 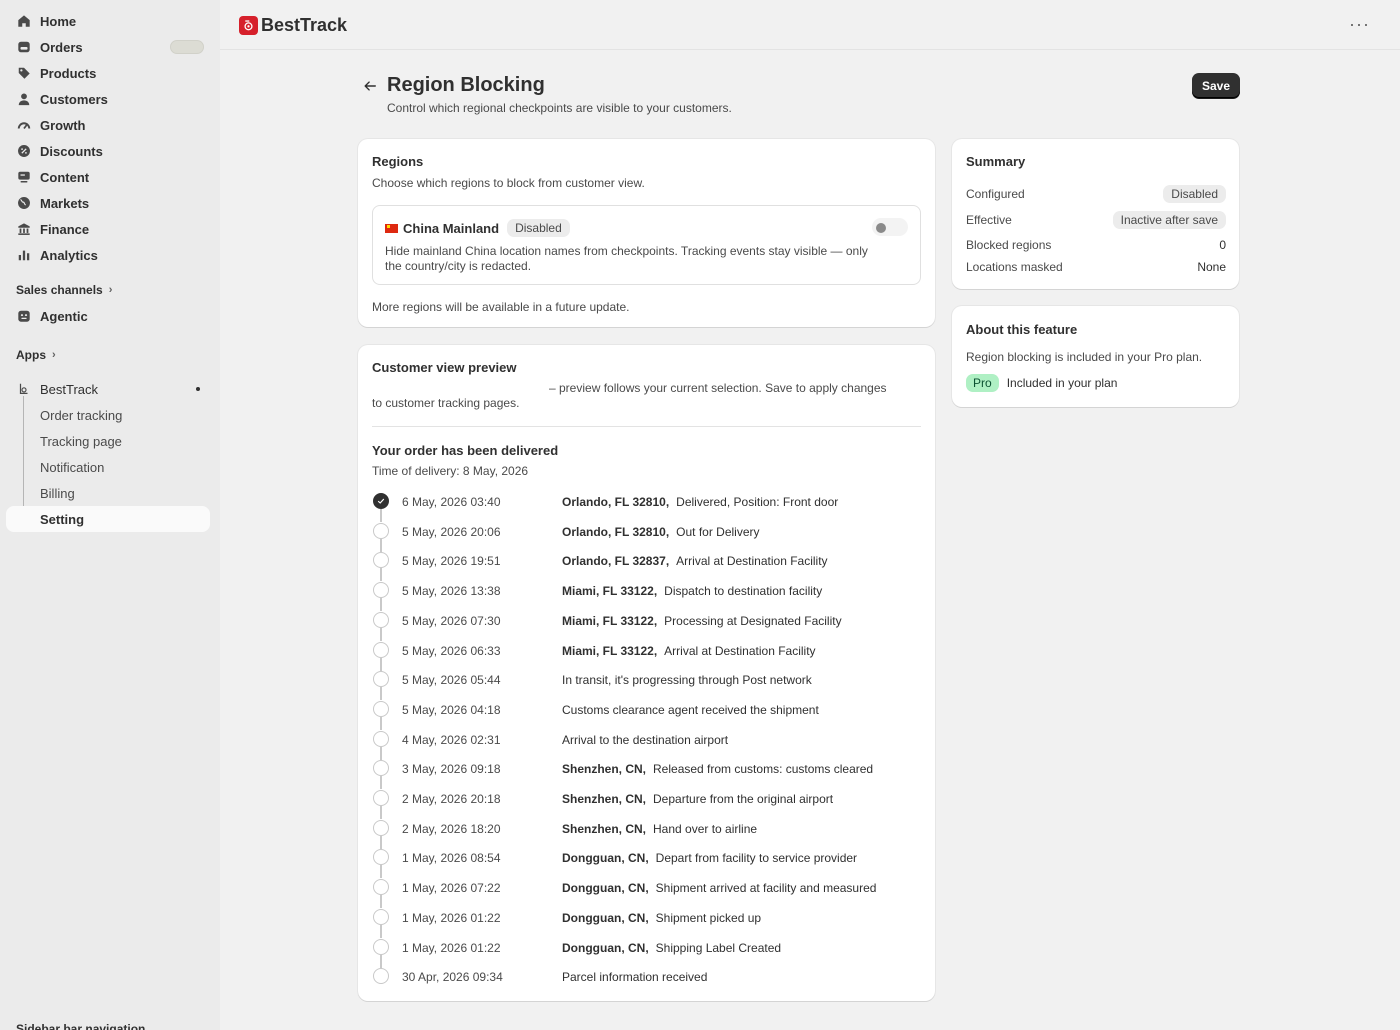 I want to click on brand: BestTrack, so click(x=293, y=25).